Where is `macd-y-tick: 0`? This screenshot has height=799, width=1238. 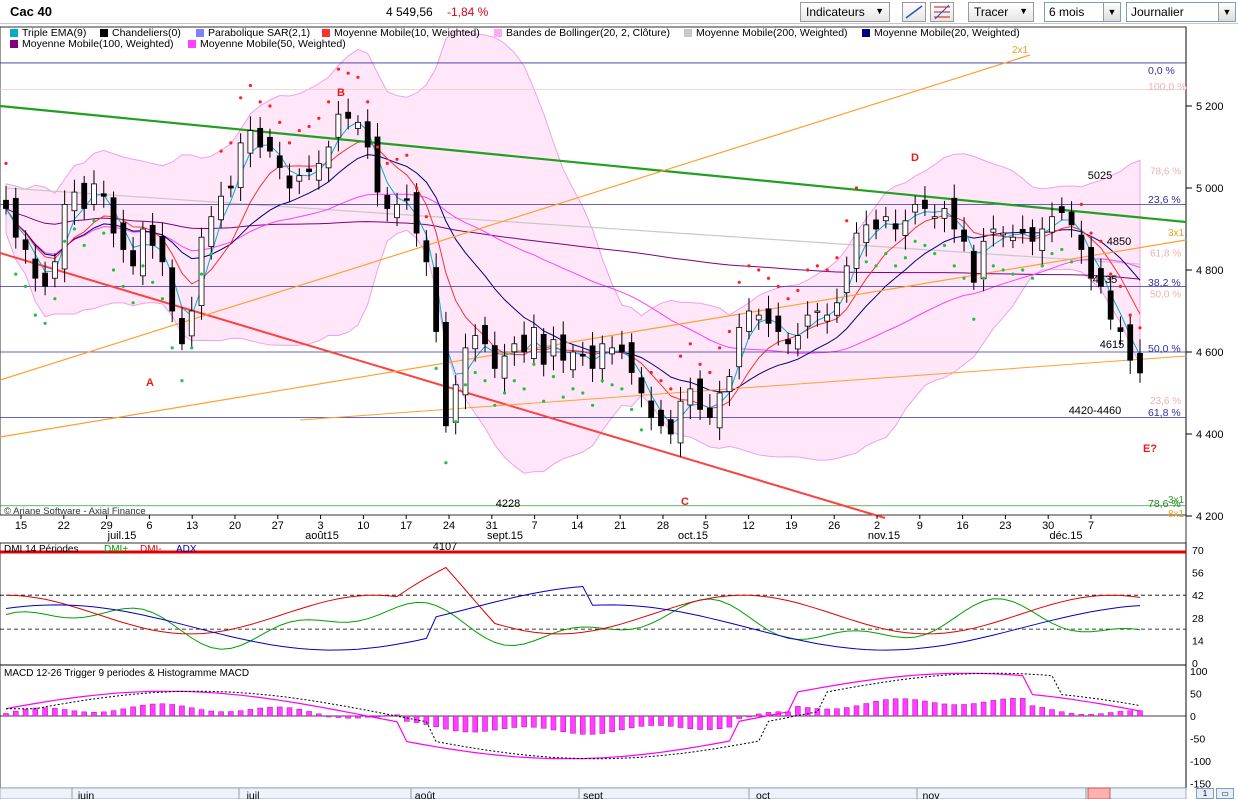 macd-y-tick: 0 is located at coordinates (1193, 717).